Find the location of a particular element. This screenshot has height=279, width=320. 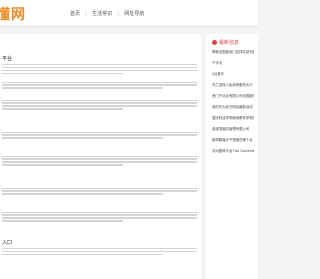

sidebar-link: 金域湾酒店管理有限公司 is located at coordinates (233, 129).